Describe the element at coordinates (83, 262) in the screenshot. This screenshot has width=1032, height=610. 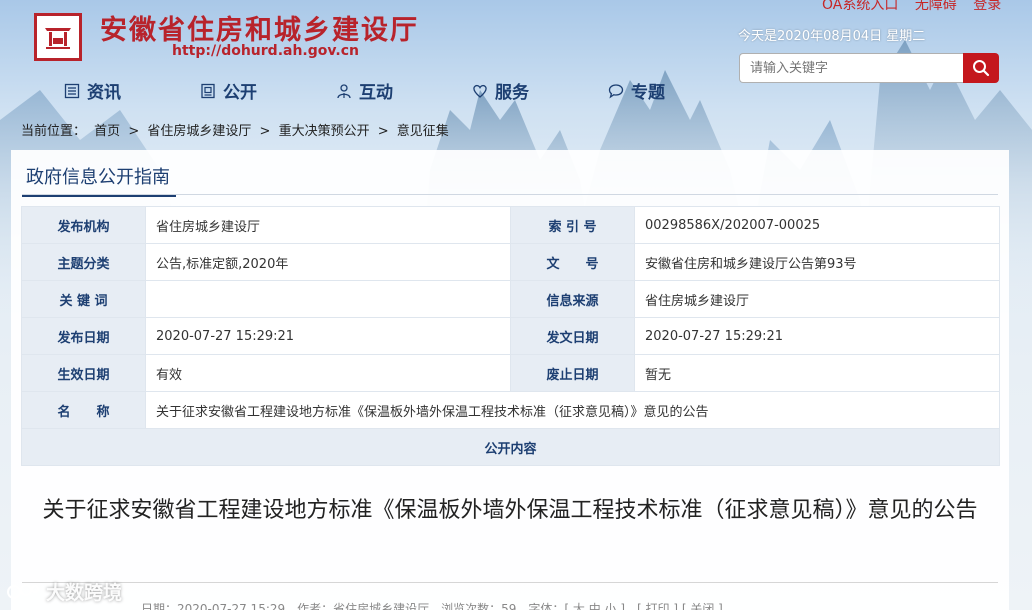
I see `topic-label: 主题分类` at that location.